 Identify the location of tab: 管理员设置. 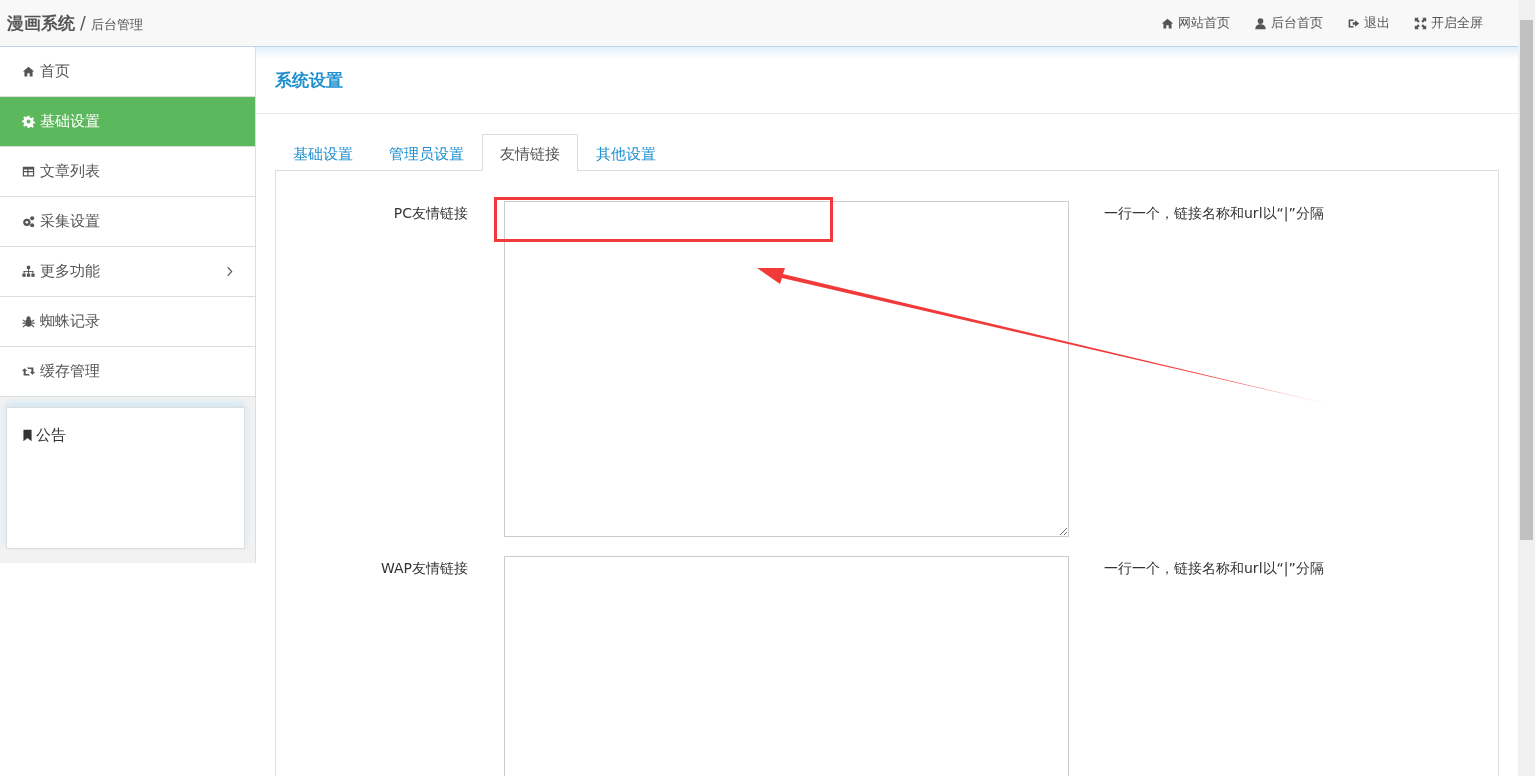
(426, 152).